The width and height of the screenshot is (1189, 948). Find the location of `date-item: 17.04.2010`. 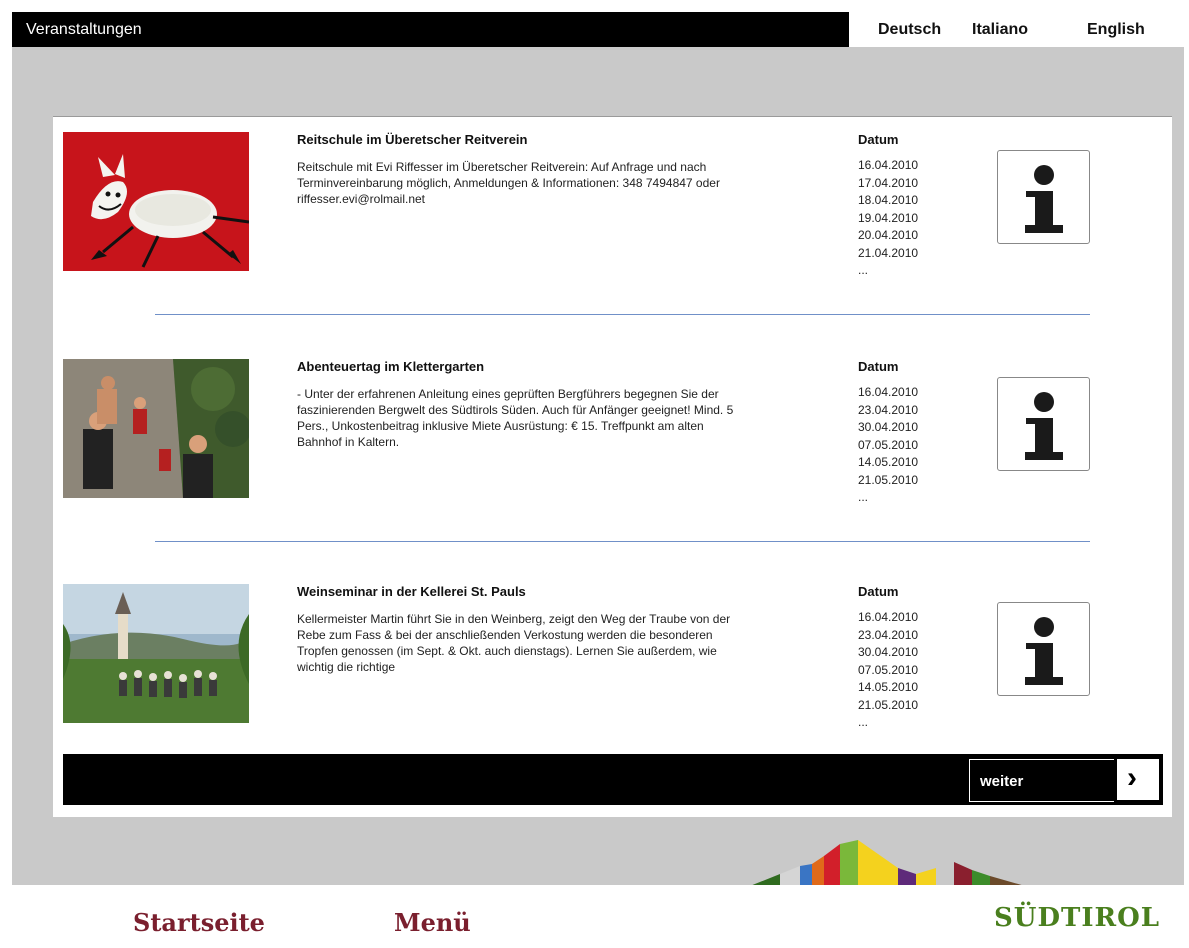

date-item: 17.04.2010 is located at coordinates (888, 182).